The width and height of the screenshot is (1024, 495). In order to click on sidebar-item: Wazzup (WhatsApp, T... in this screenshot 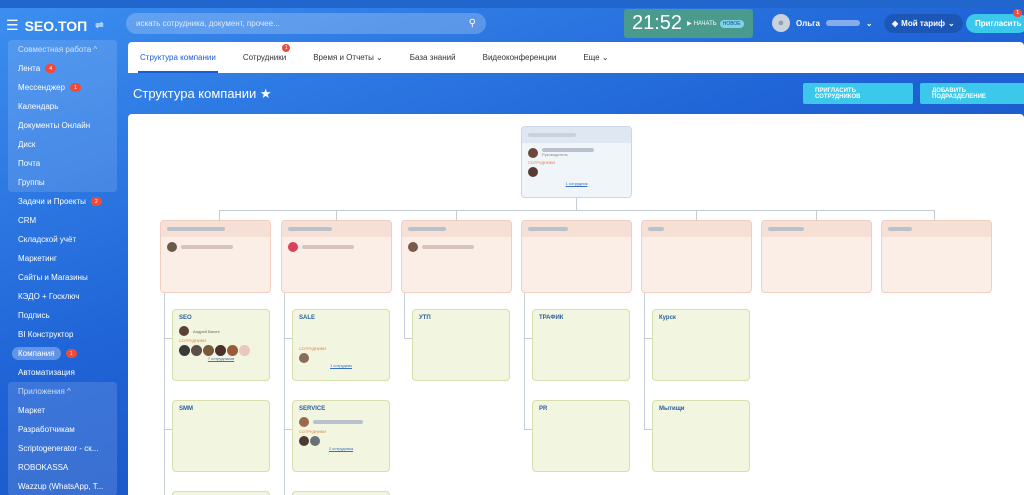, I will do `click(62, 486)`.